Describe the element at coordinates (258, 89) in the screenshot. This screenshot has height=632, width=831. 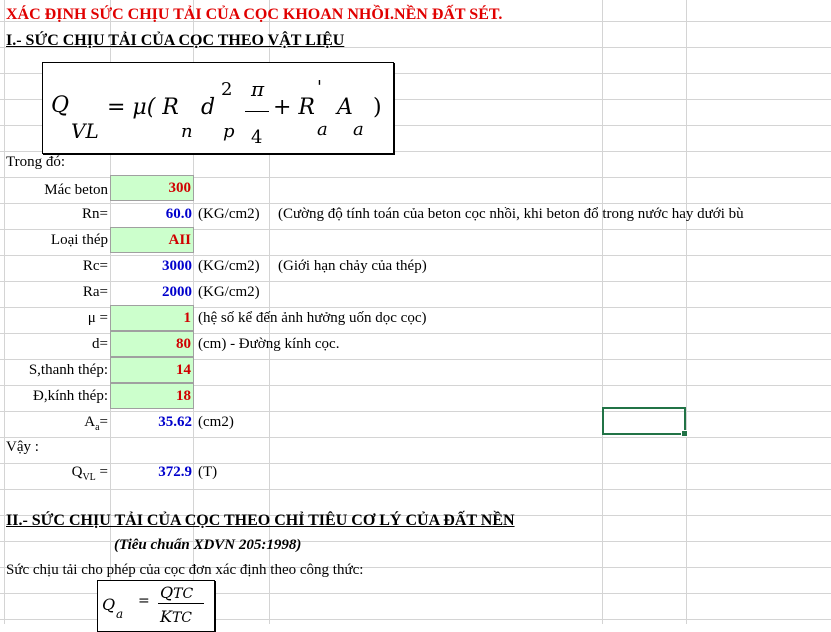
I see `formula-pi: π` at that location.